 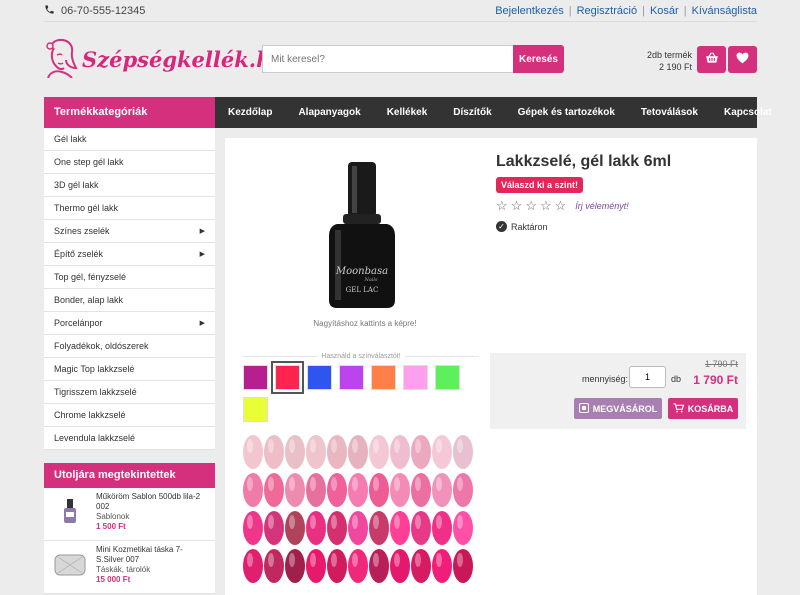 I want to click on logo-face-icon, so click(x=61, y=59).